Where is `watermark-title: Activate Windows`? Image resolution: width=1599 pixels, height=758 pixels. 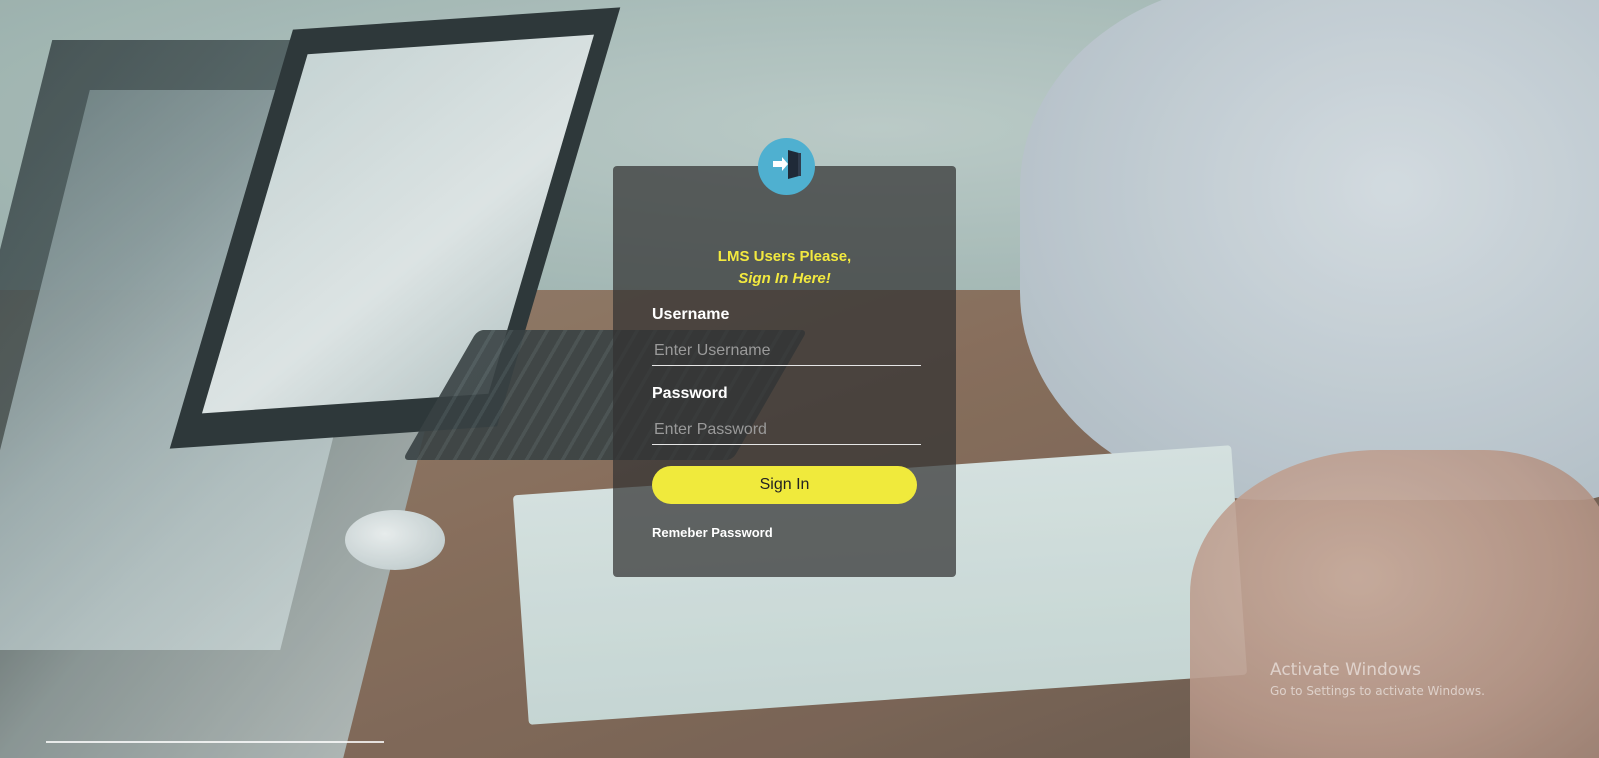 watermark-title: Activate Windows is located at coordinates (1345, 670).